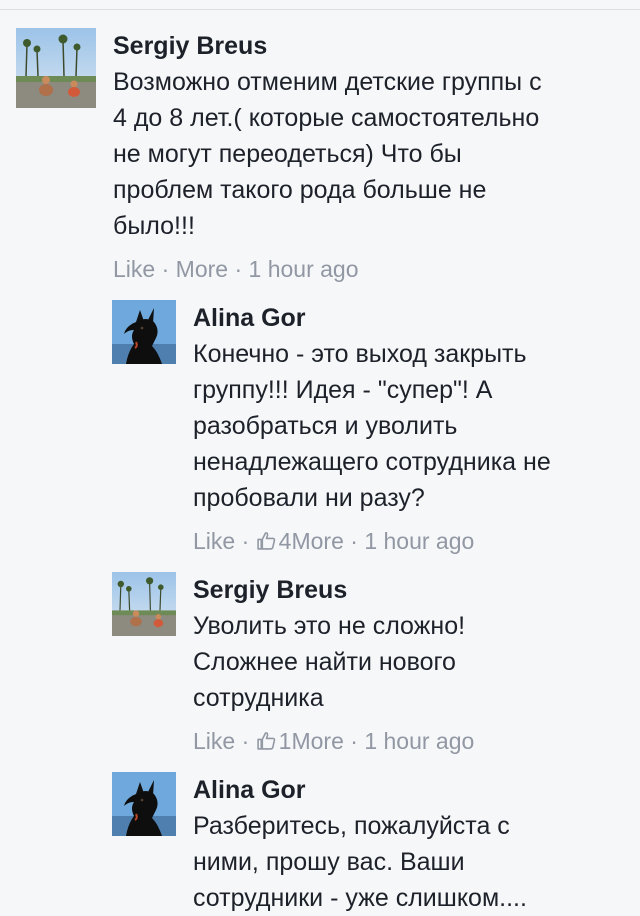  I want to click on reaction-number: 4, so click(285, 541).